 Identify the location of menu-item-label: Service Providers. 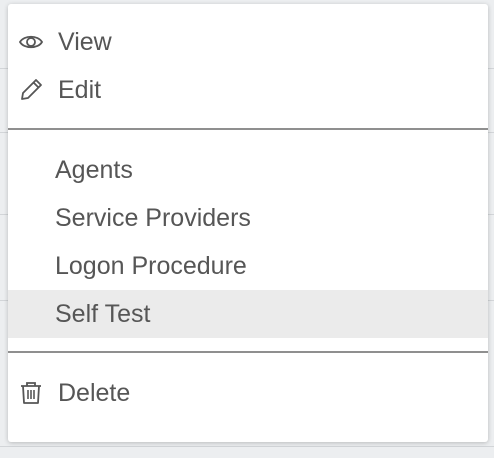
(153, 217).